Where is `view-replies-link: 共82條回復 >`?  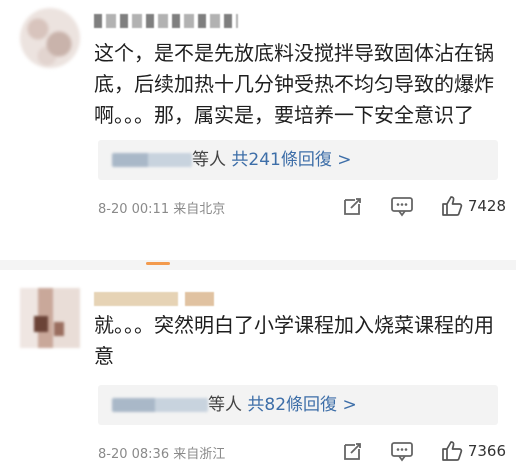
view-replies-link: 共82條回復 > is located at coordinates (301, 405).